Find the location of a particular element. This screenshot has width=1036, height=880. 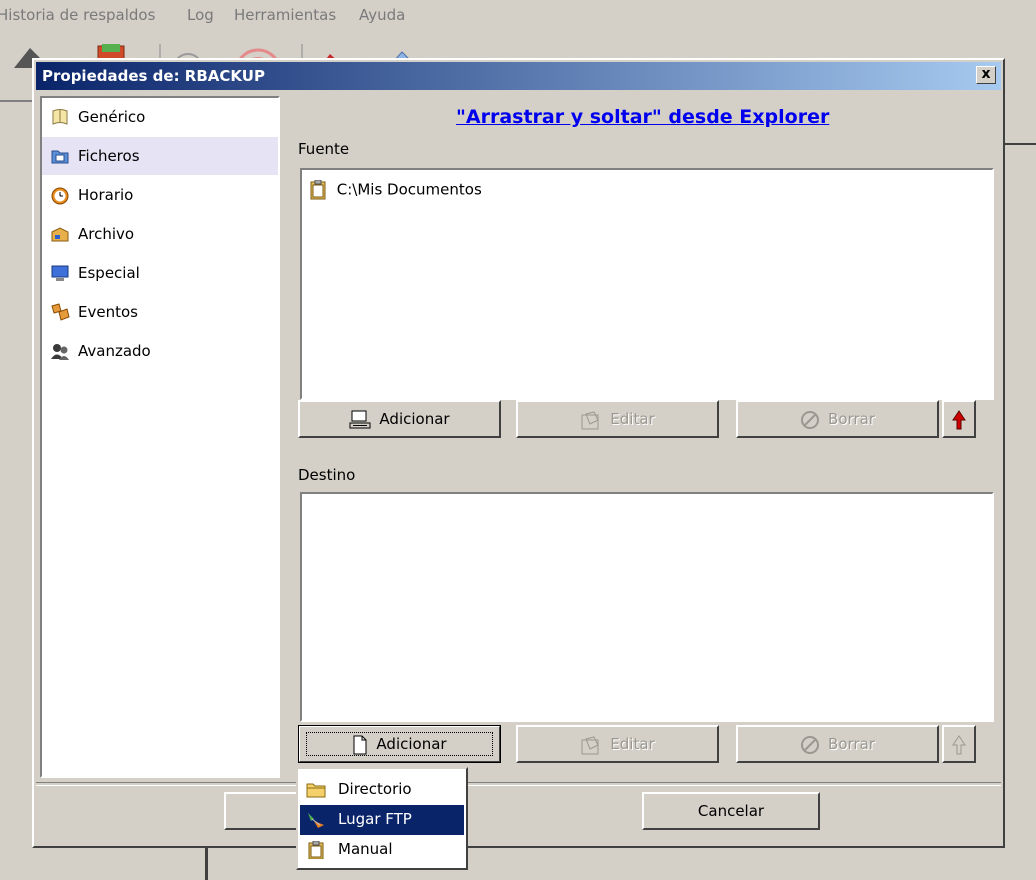

destination-delete-button: Borrar is located at coordinates (837, 744).